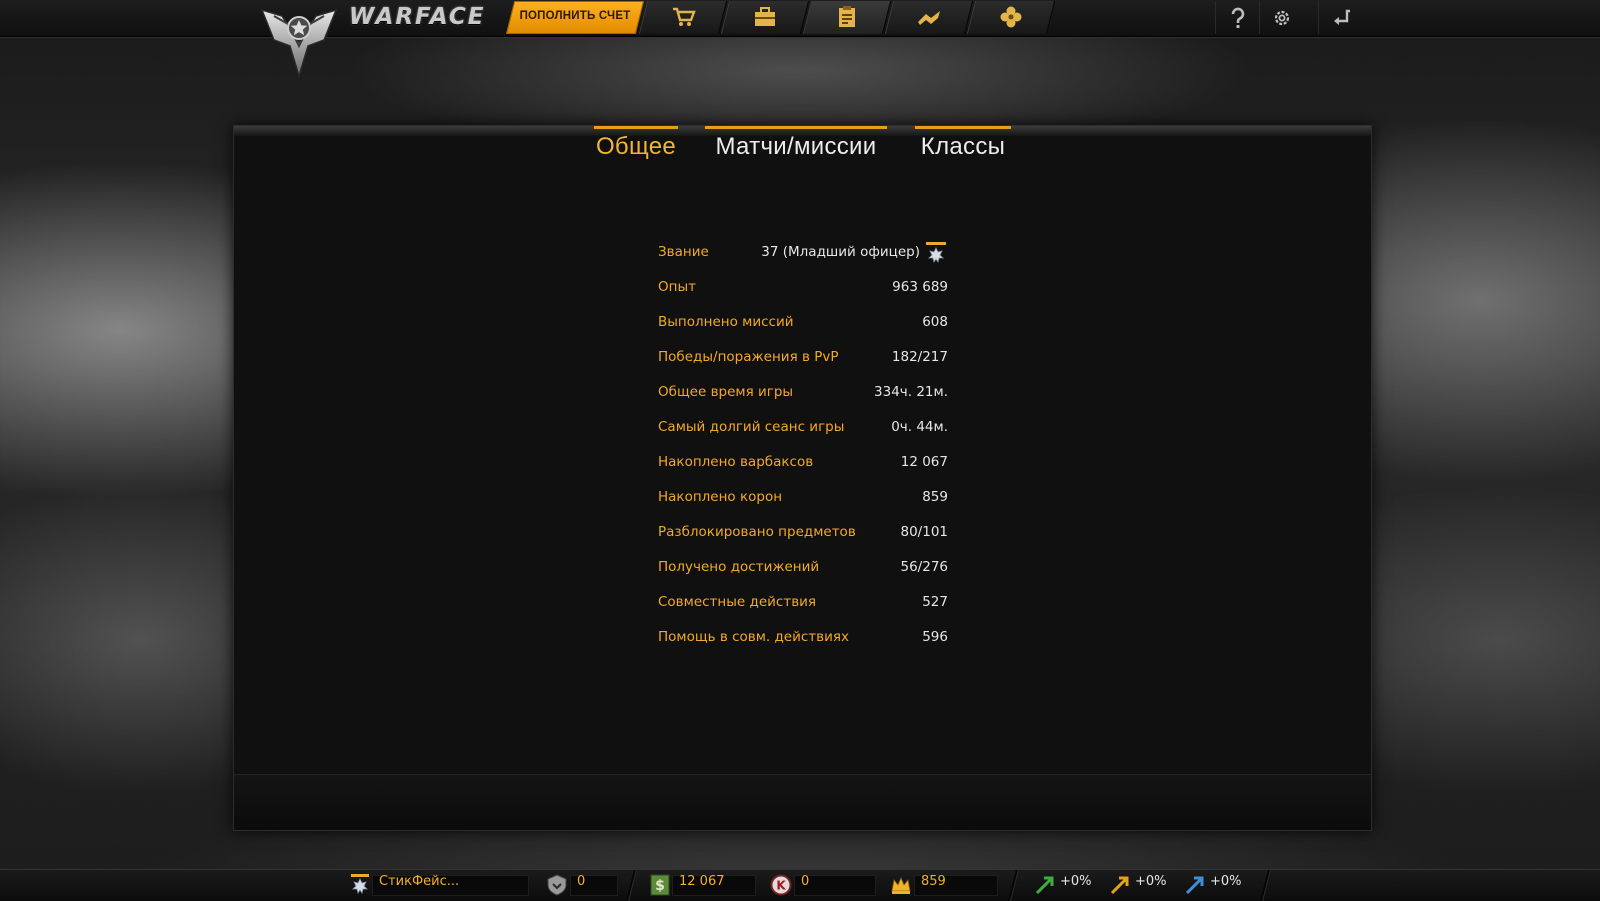  Describe the element at coordinates (581, 881) in the screenshot. I see `vip-value: 0` at that location.